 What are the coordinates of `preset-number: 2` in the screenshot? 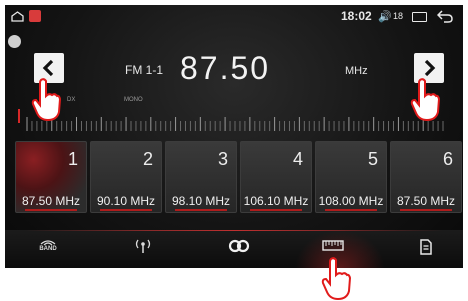 It's located at (147, 159).